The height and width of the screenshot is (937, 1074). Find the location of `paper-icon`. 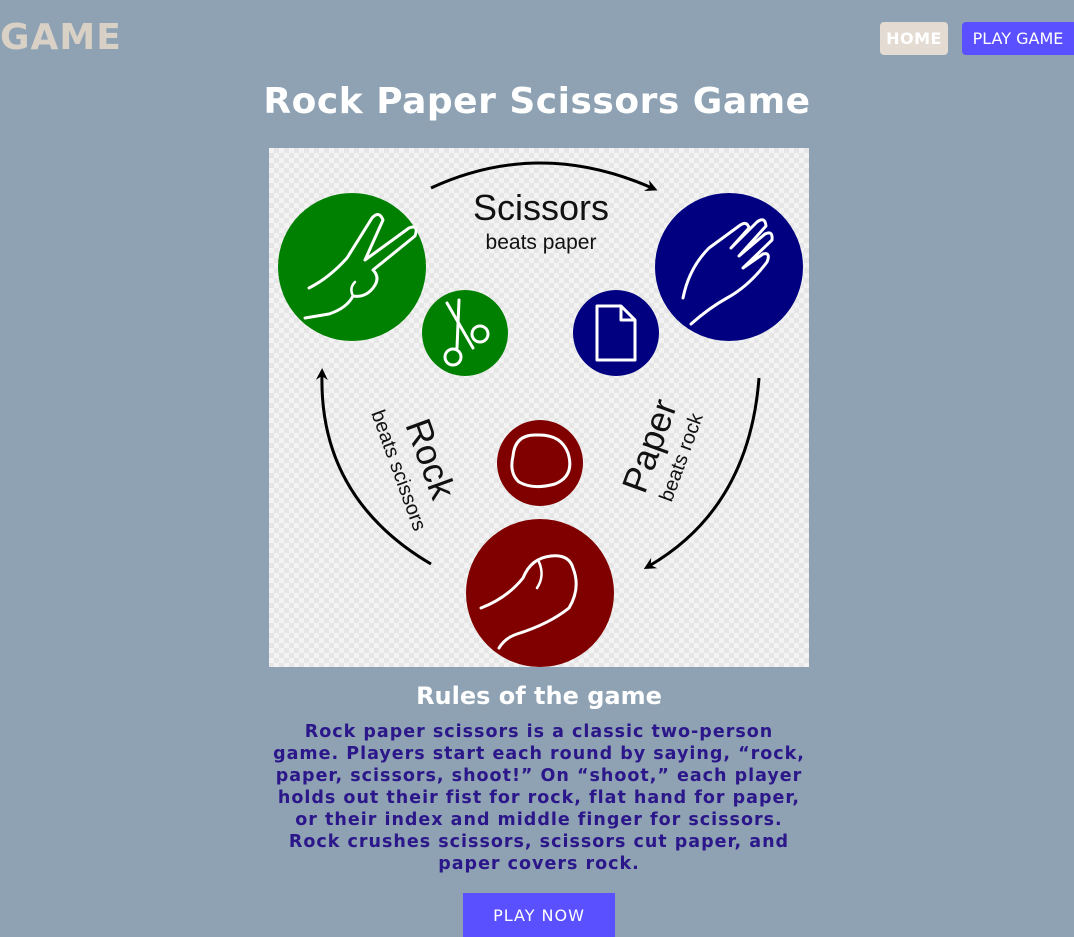

paper-icon is located at coordinates (616, 333).